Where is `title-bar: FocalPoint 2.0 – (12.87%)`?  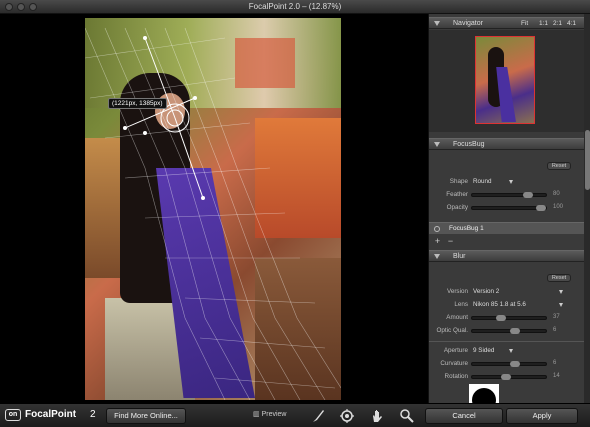 title-bar: FocalPoint 2.0 – (12.87%) is located at coordinates (295, 7).